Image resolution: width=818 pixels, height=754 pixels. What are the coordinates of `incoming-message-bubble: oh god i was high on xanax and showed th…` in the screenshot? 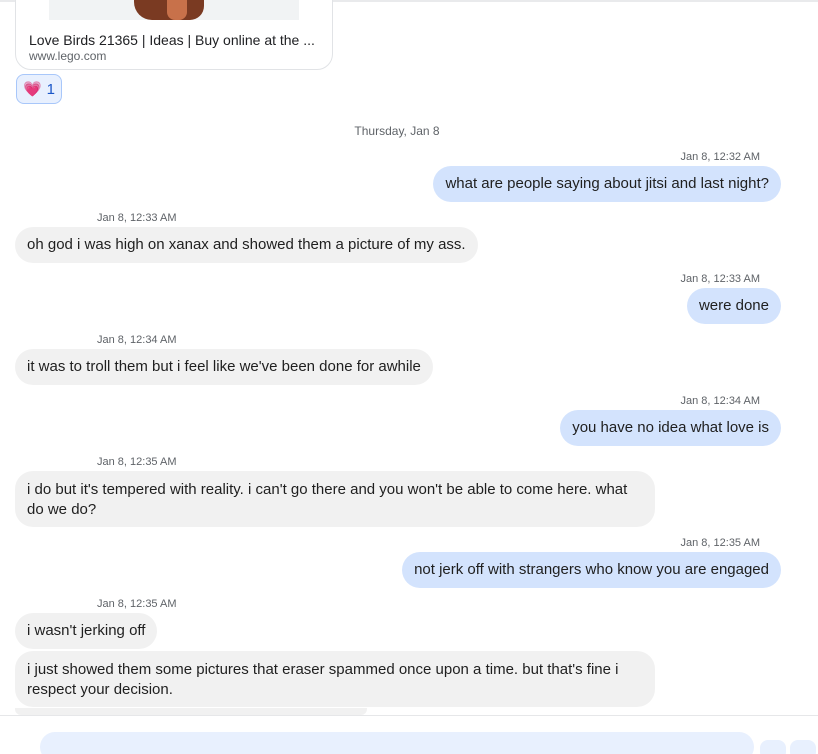 It's located at (246, 245).